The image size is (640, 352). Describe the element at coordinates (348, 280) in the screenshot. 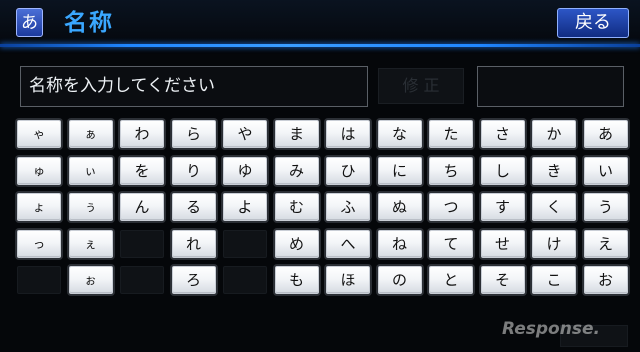

I see `kana-key: ほ` at that location.